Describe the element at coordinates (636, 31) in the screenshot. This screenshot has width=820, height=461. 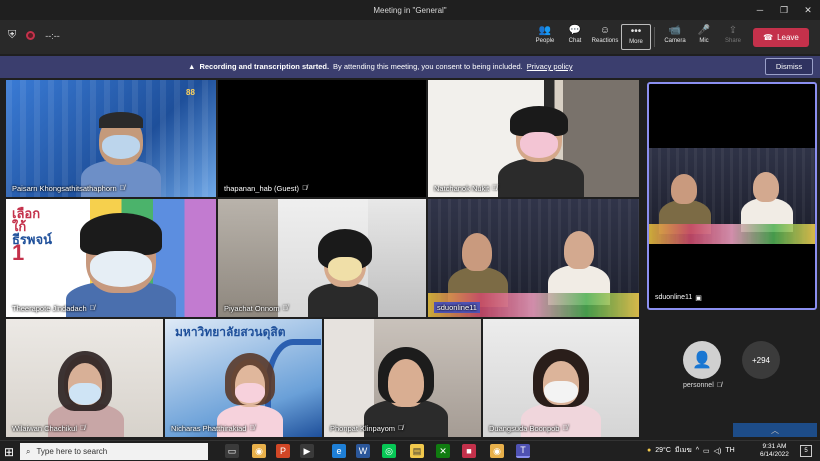
I see `more-icon: •••` at that location.